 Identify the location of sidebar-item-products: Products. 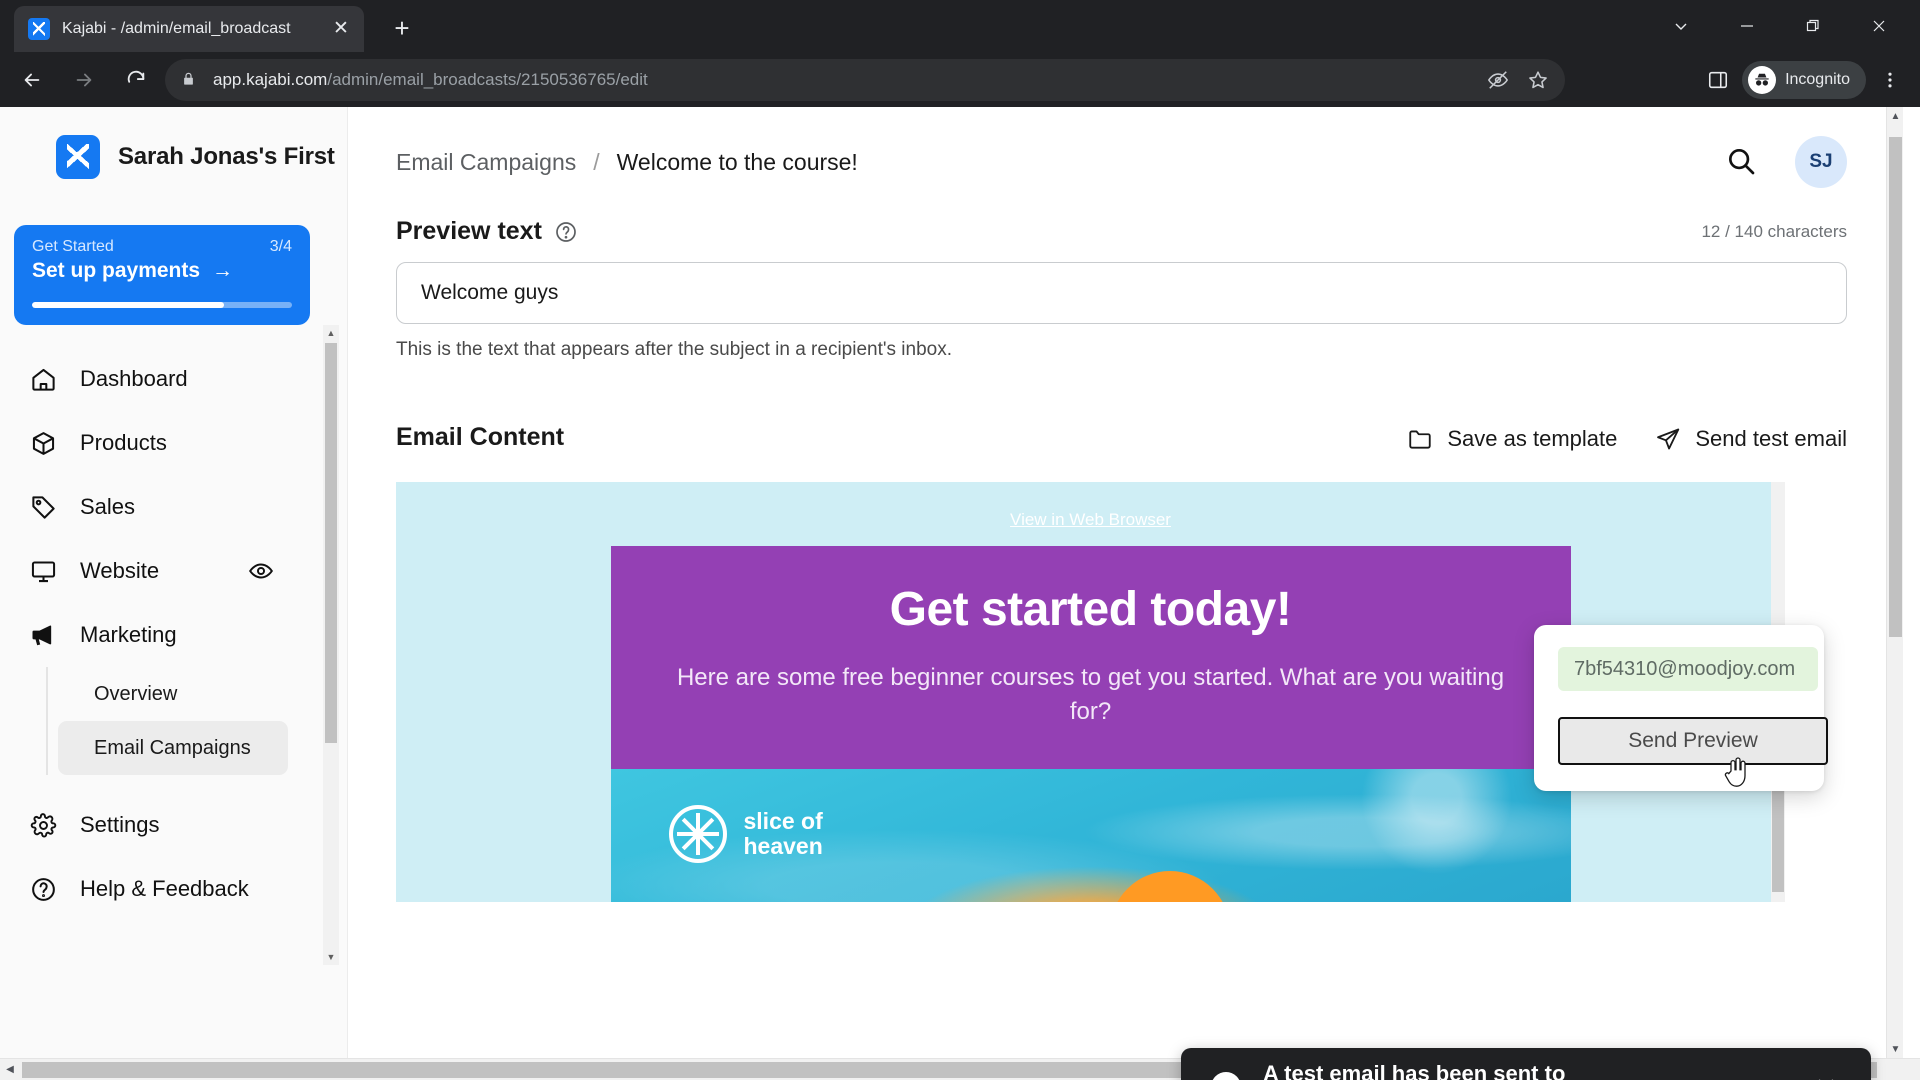
(165, 443).